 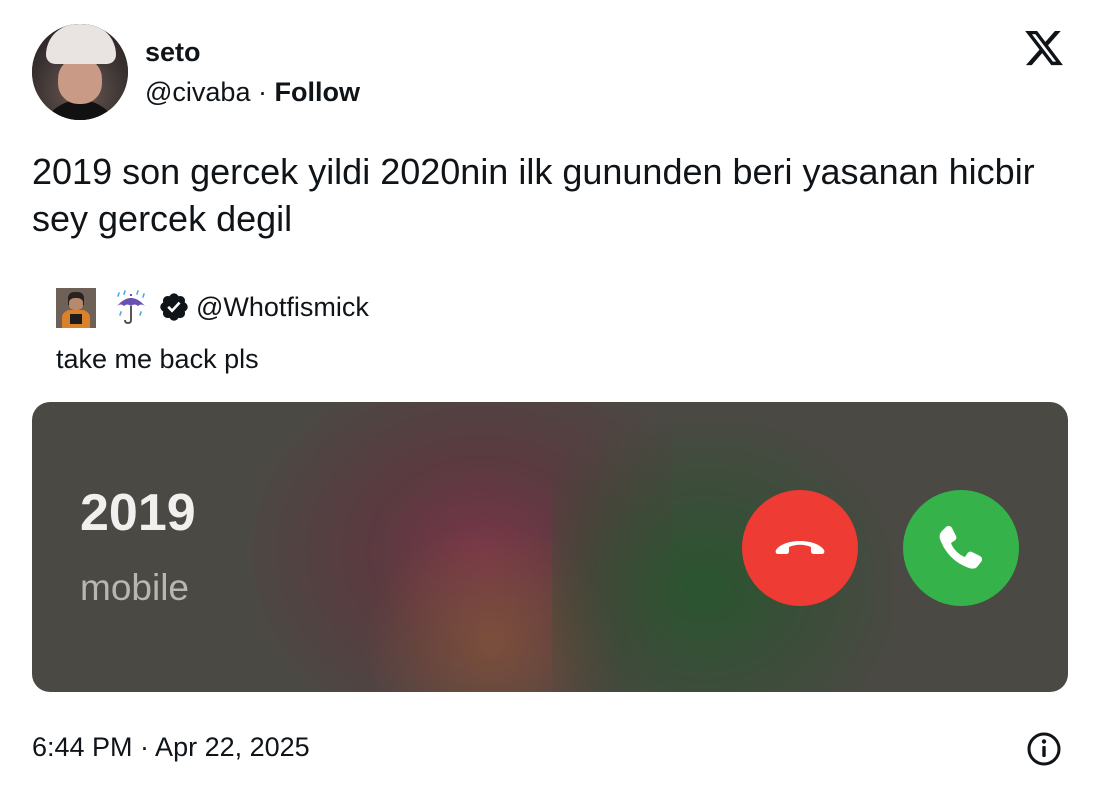 What do you see at coordinates (134, 587) in the screenshot?
I see `call-caller-label: mobile` at bounding box center [134, 587].